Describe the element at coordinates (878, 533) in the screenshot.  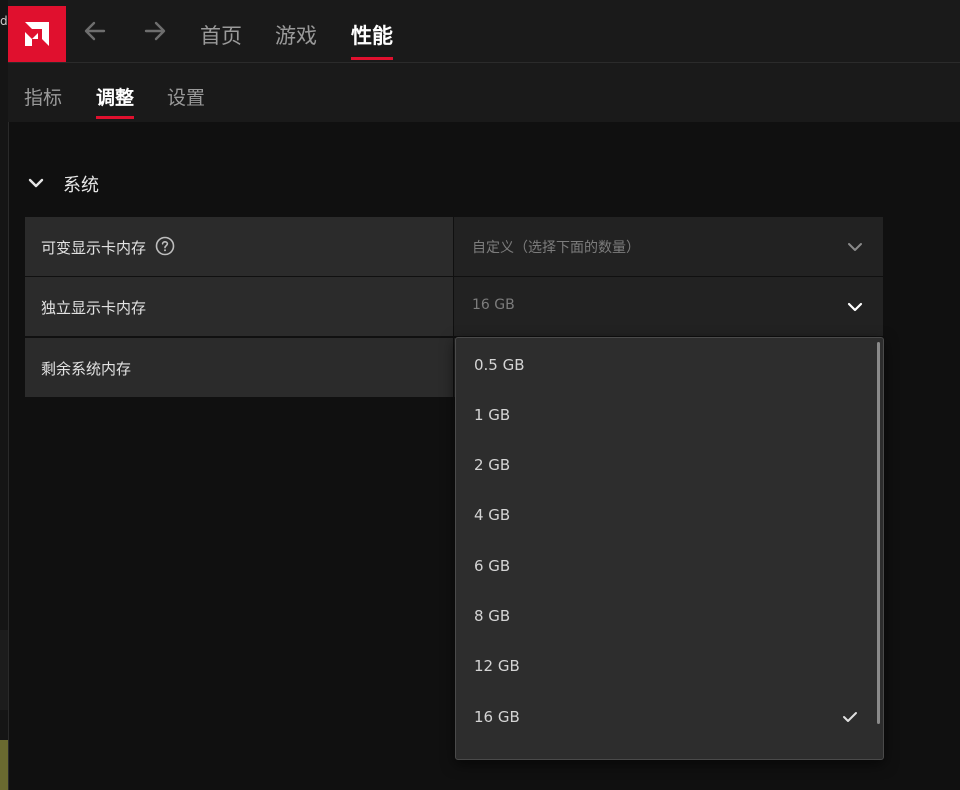
I see `dropdown-scrollbar` at that location.